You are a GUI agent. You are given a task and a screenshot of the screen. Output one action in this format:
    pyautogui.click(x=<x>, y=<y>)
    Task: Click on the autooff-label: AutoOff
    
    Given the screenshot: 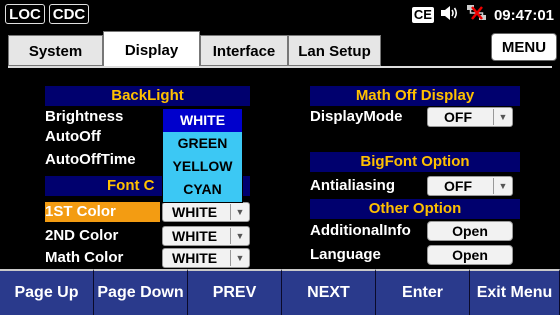 What is the action you would take?
    pyautogui.click(x=73, y=136)
    